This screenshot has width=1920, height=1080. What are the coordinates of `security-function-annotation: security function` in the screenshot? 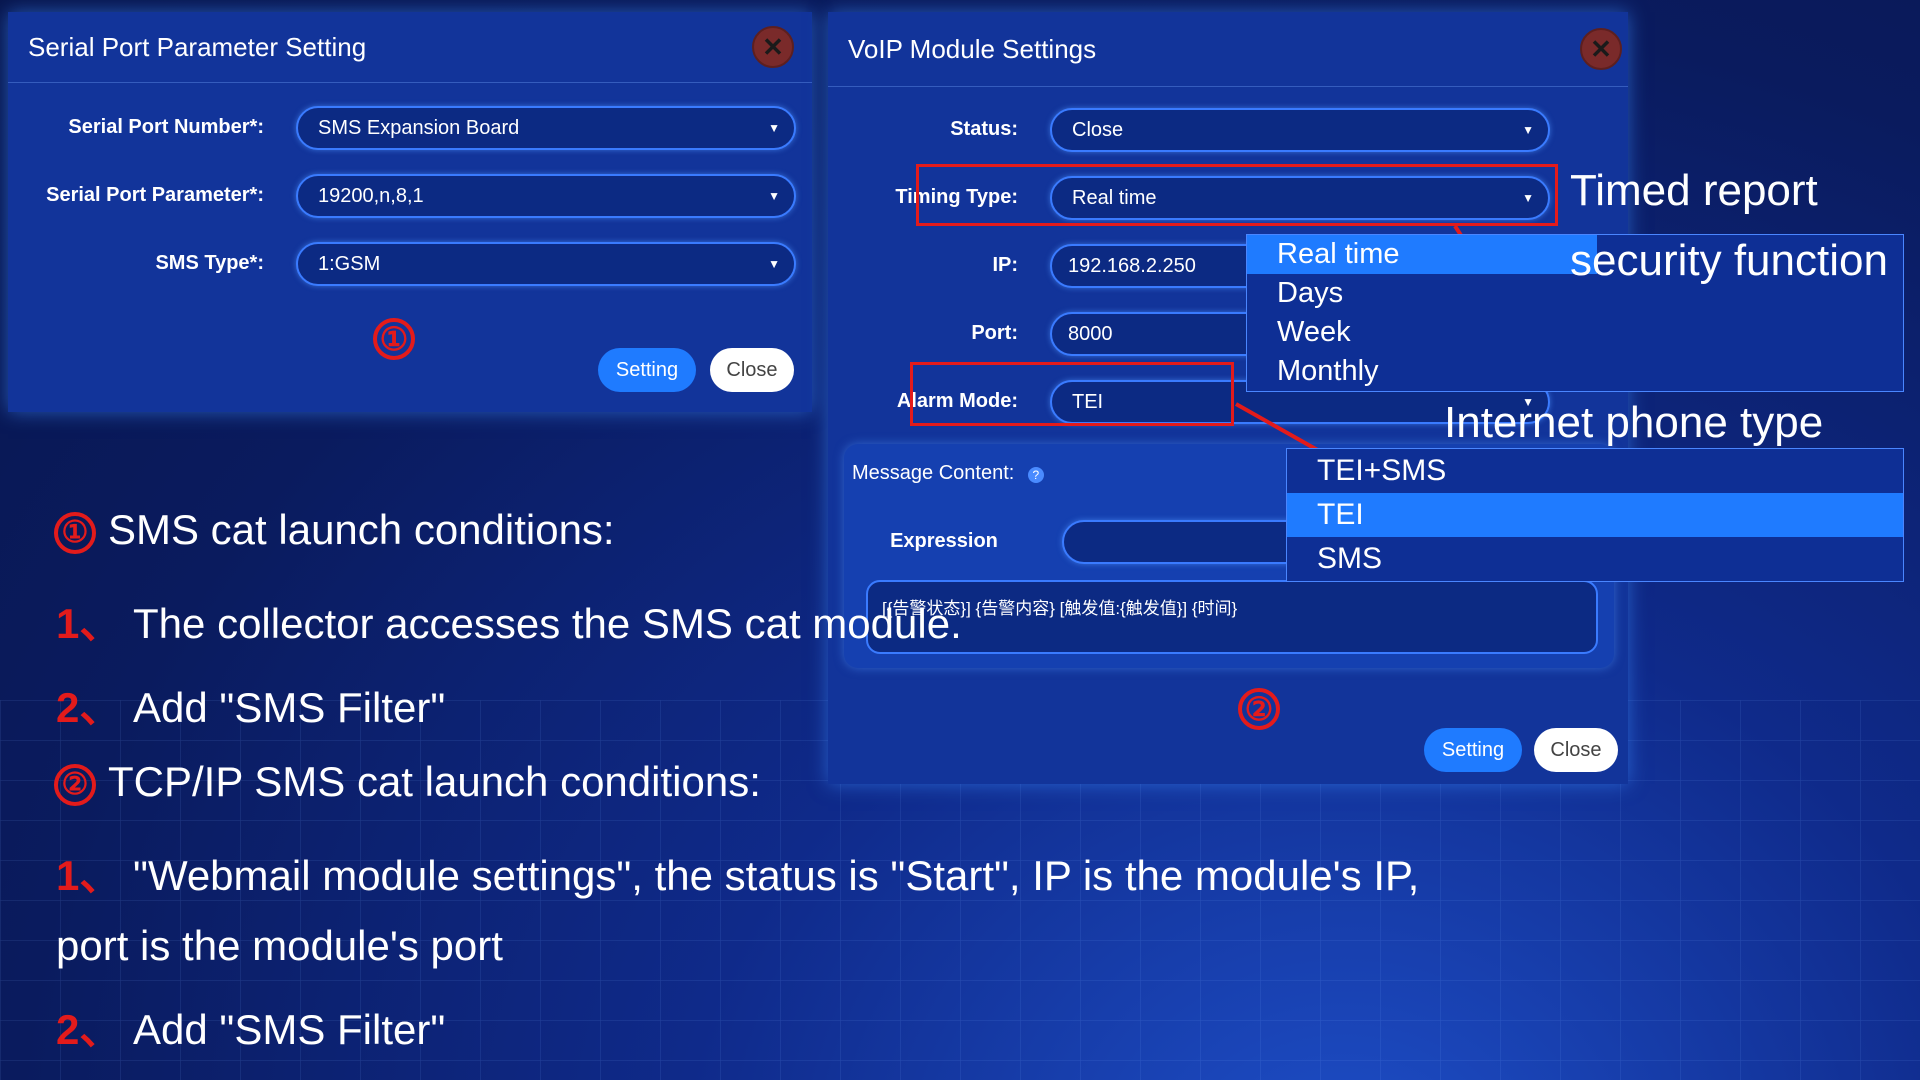 It's located at (1729, 260).